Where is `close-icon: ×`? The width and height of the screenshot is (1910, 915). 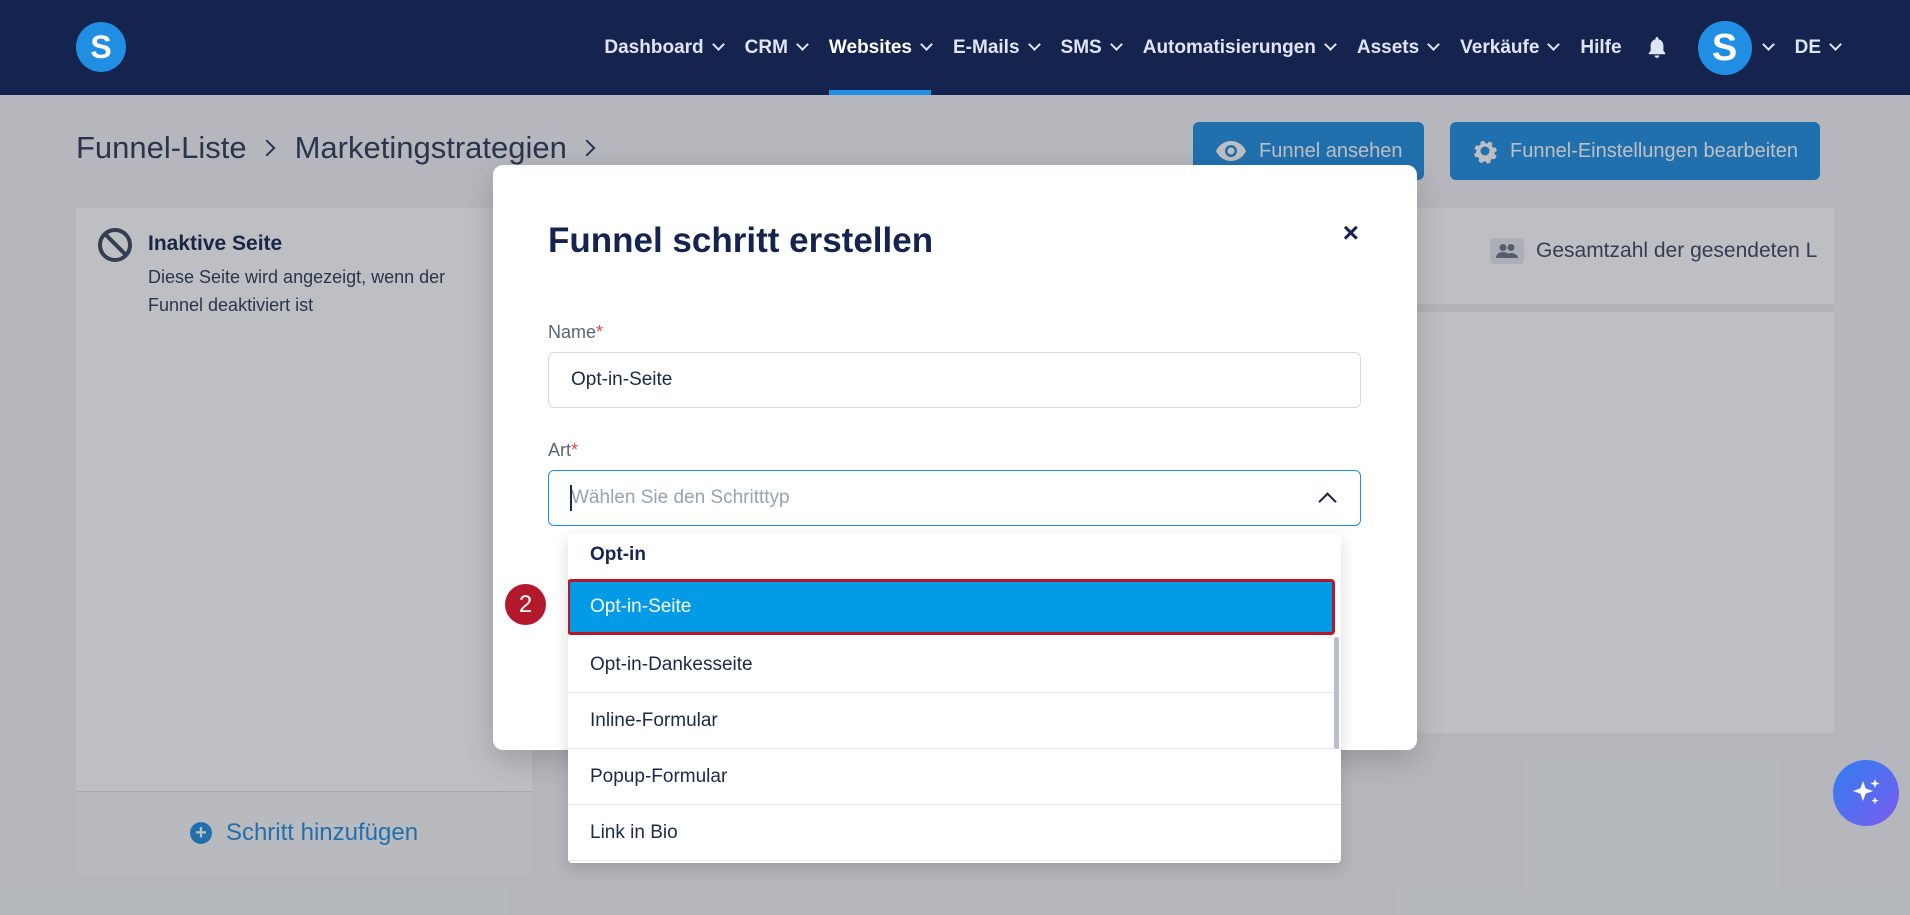
close-icon: × is located at coordinates (1351, 233).